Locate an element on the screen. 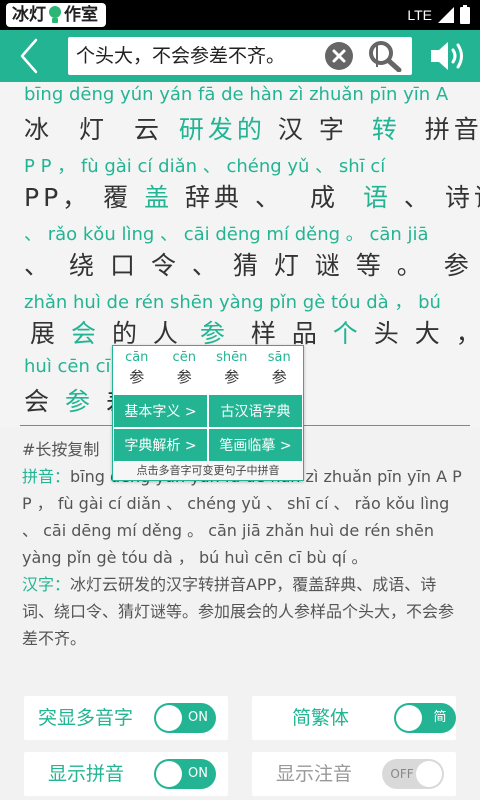  dictionary-buttons: 基本字义 > 古汉语字典 字典解析 > 笔画临摹 > is located at coordinates (208, 428).